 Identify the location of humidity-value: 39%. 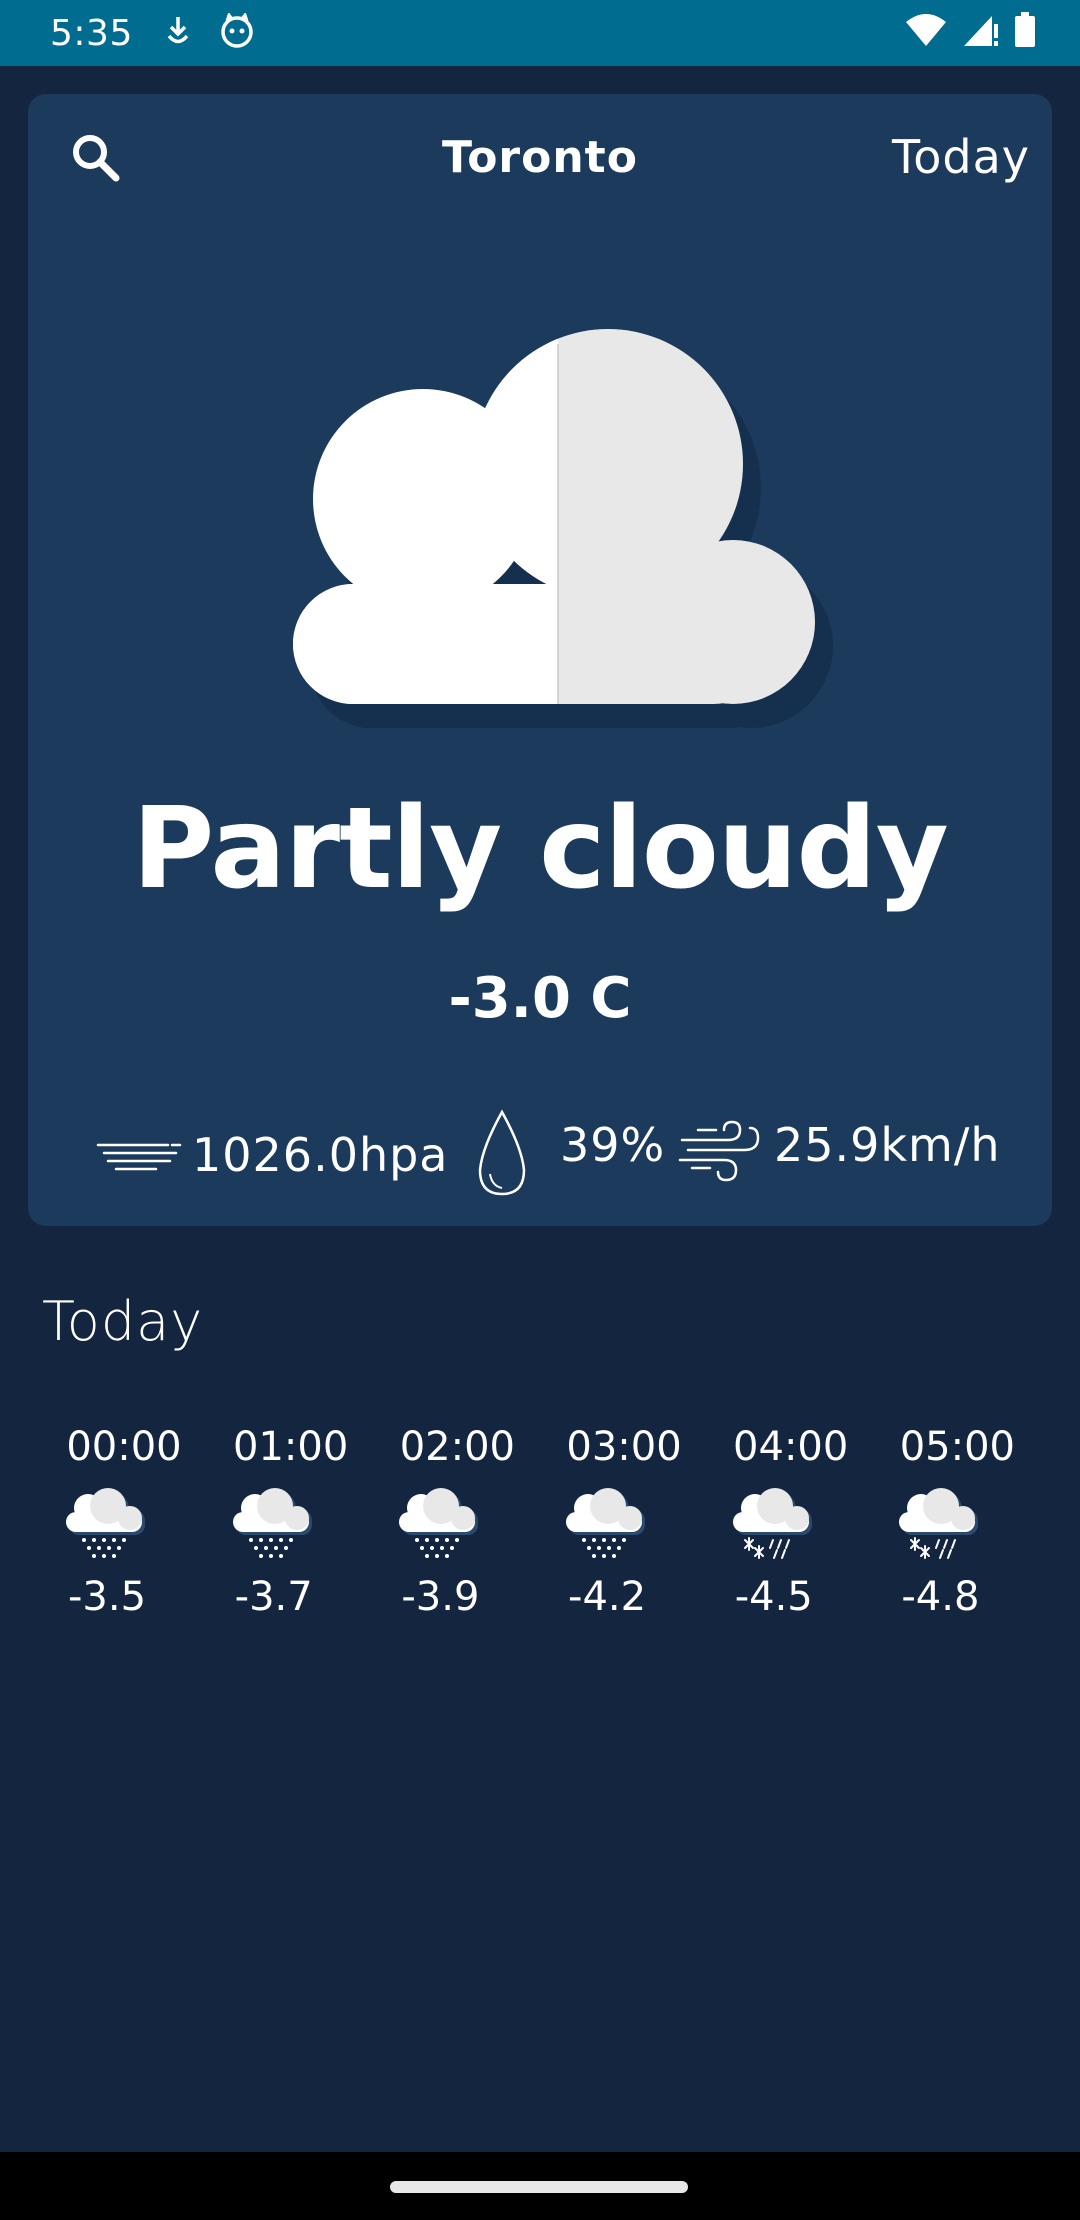
(613, 1145).